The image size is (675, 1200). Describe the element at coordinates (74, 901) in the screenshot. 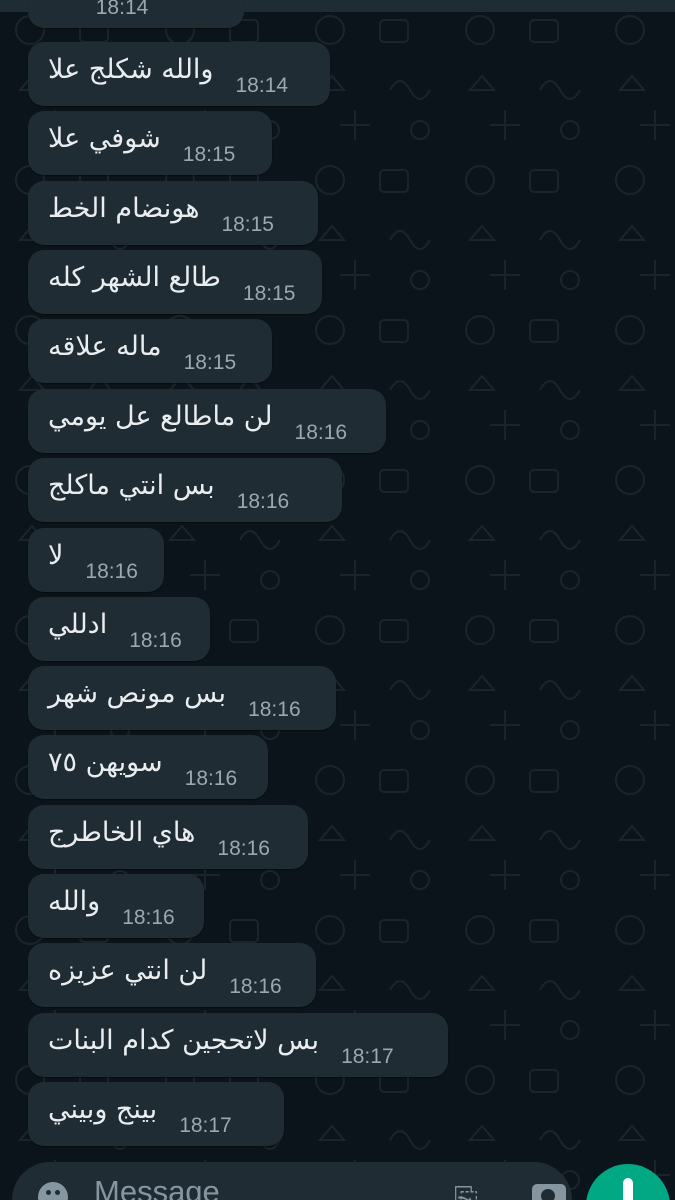

I see `message-text: والله` at that location.